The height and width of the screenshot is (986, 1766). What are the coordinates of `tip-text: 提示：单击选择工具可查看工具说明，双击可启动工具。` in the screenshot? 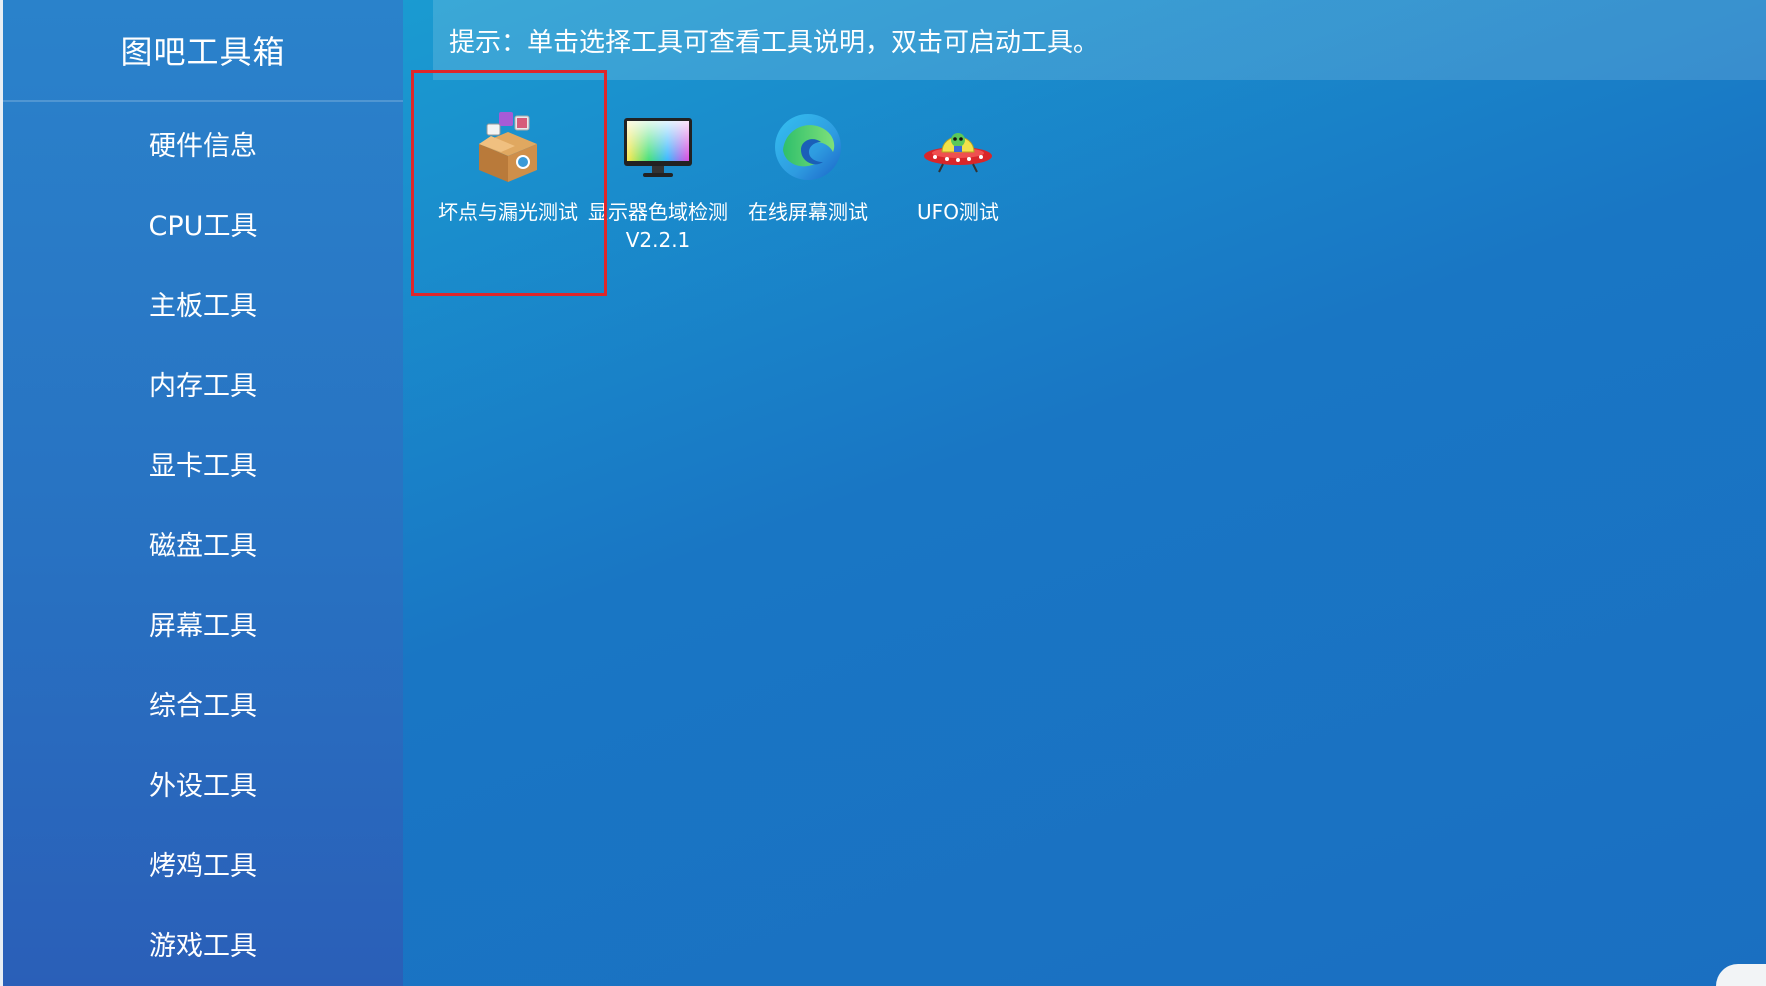 It's located at (774, 42).